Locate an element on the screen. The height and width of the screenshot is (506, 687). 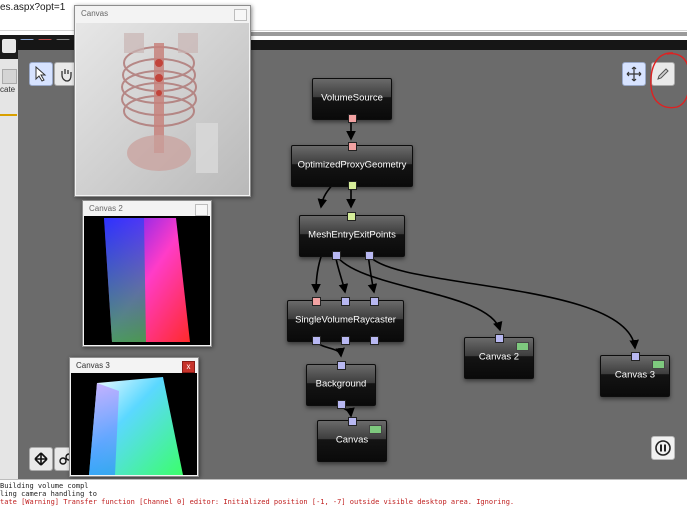
processor-label: VolumeSource is located at coordinates (352, 98).